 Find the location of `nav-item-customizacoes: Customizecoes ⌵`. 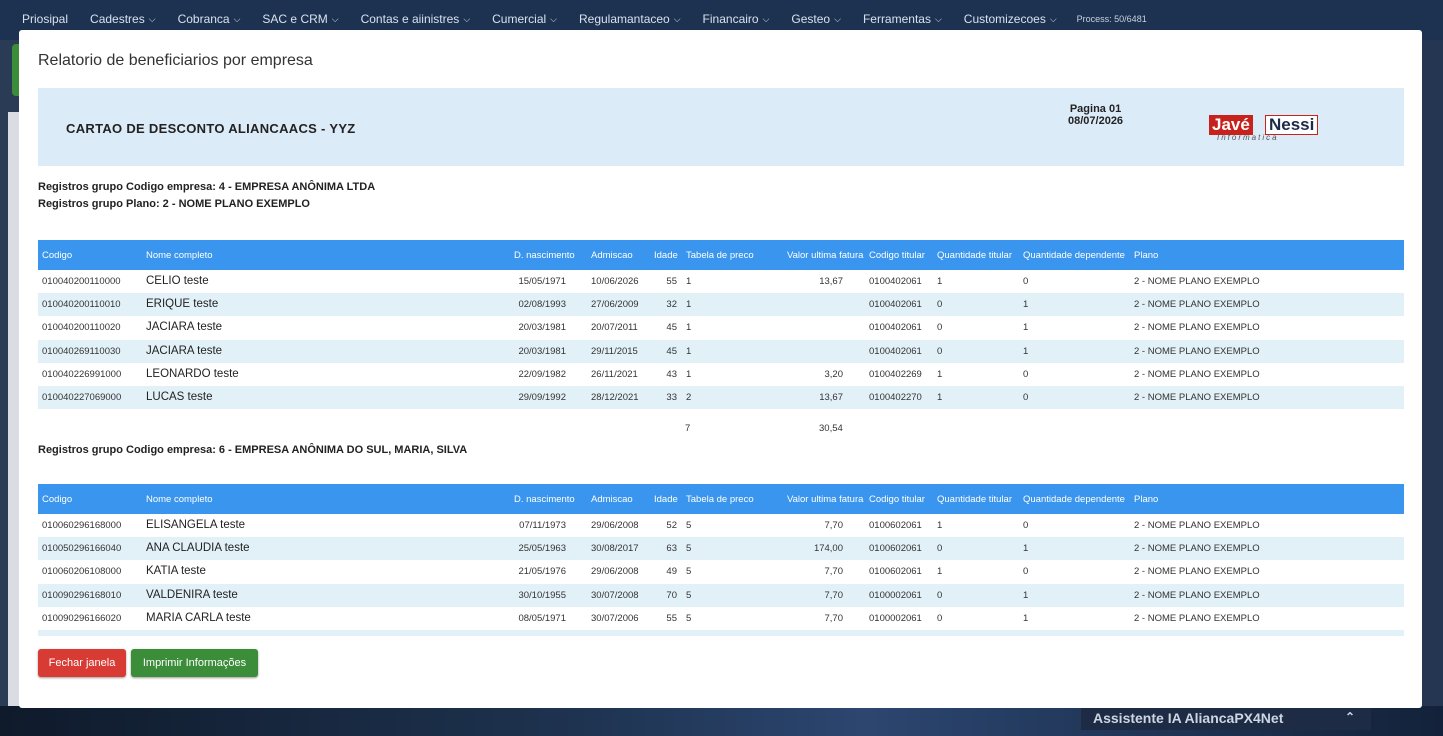

nav-item-customizacoes: Customizecoes ⌵ is located at coordinates (1010, 19).